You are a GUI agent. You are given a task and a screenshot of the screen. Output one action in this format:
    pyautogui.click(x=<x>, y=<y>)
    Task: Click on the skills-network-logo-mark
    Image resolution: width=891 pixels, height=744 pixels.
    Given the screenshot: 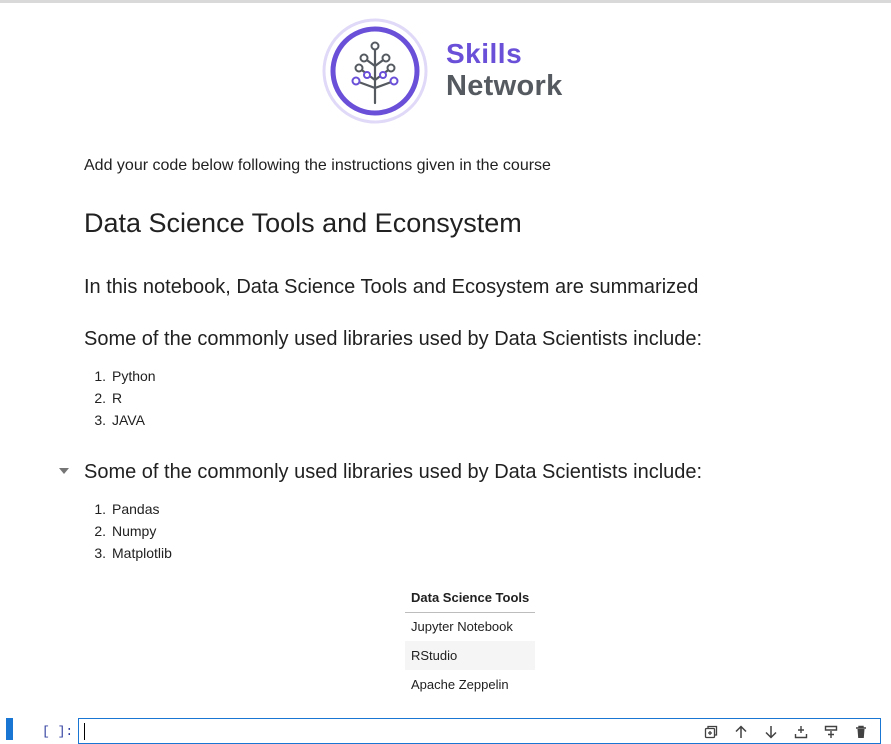 What is the action you would take?
    pyautogui.click(x=375, y=71)
    